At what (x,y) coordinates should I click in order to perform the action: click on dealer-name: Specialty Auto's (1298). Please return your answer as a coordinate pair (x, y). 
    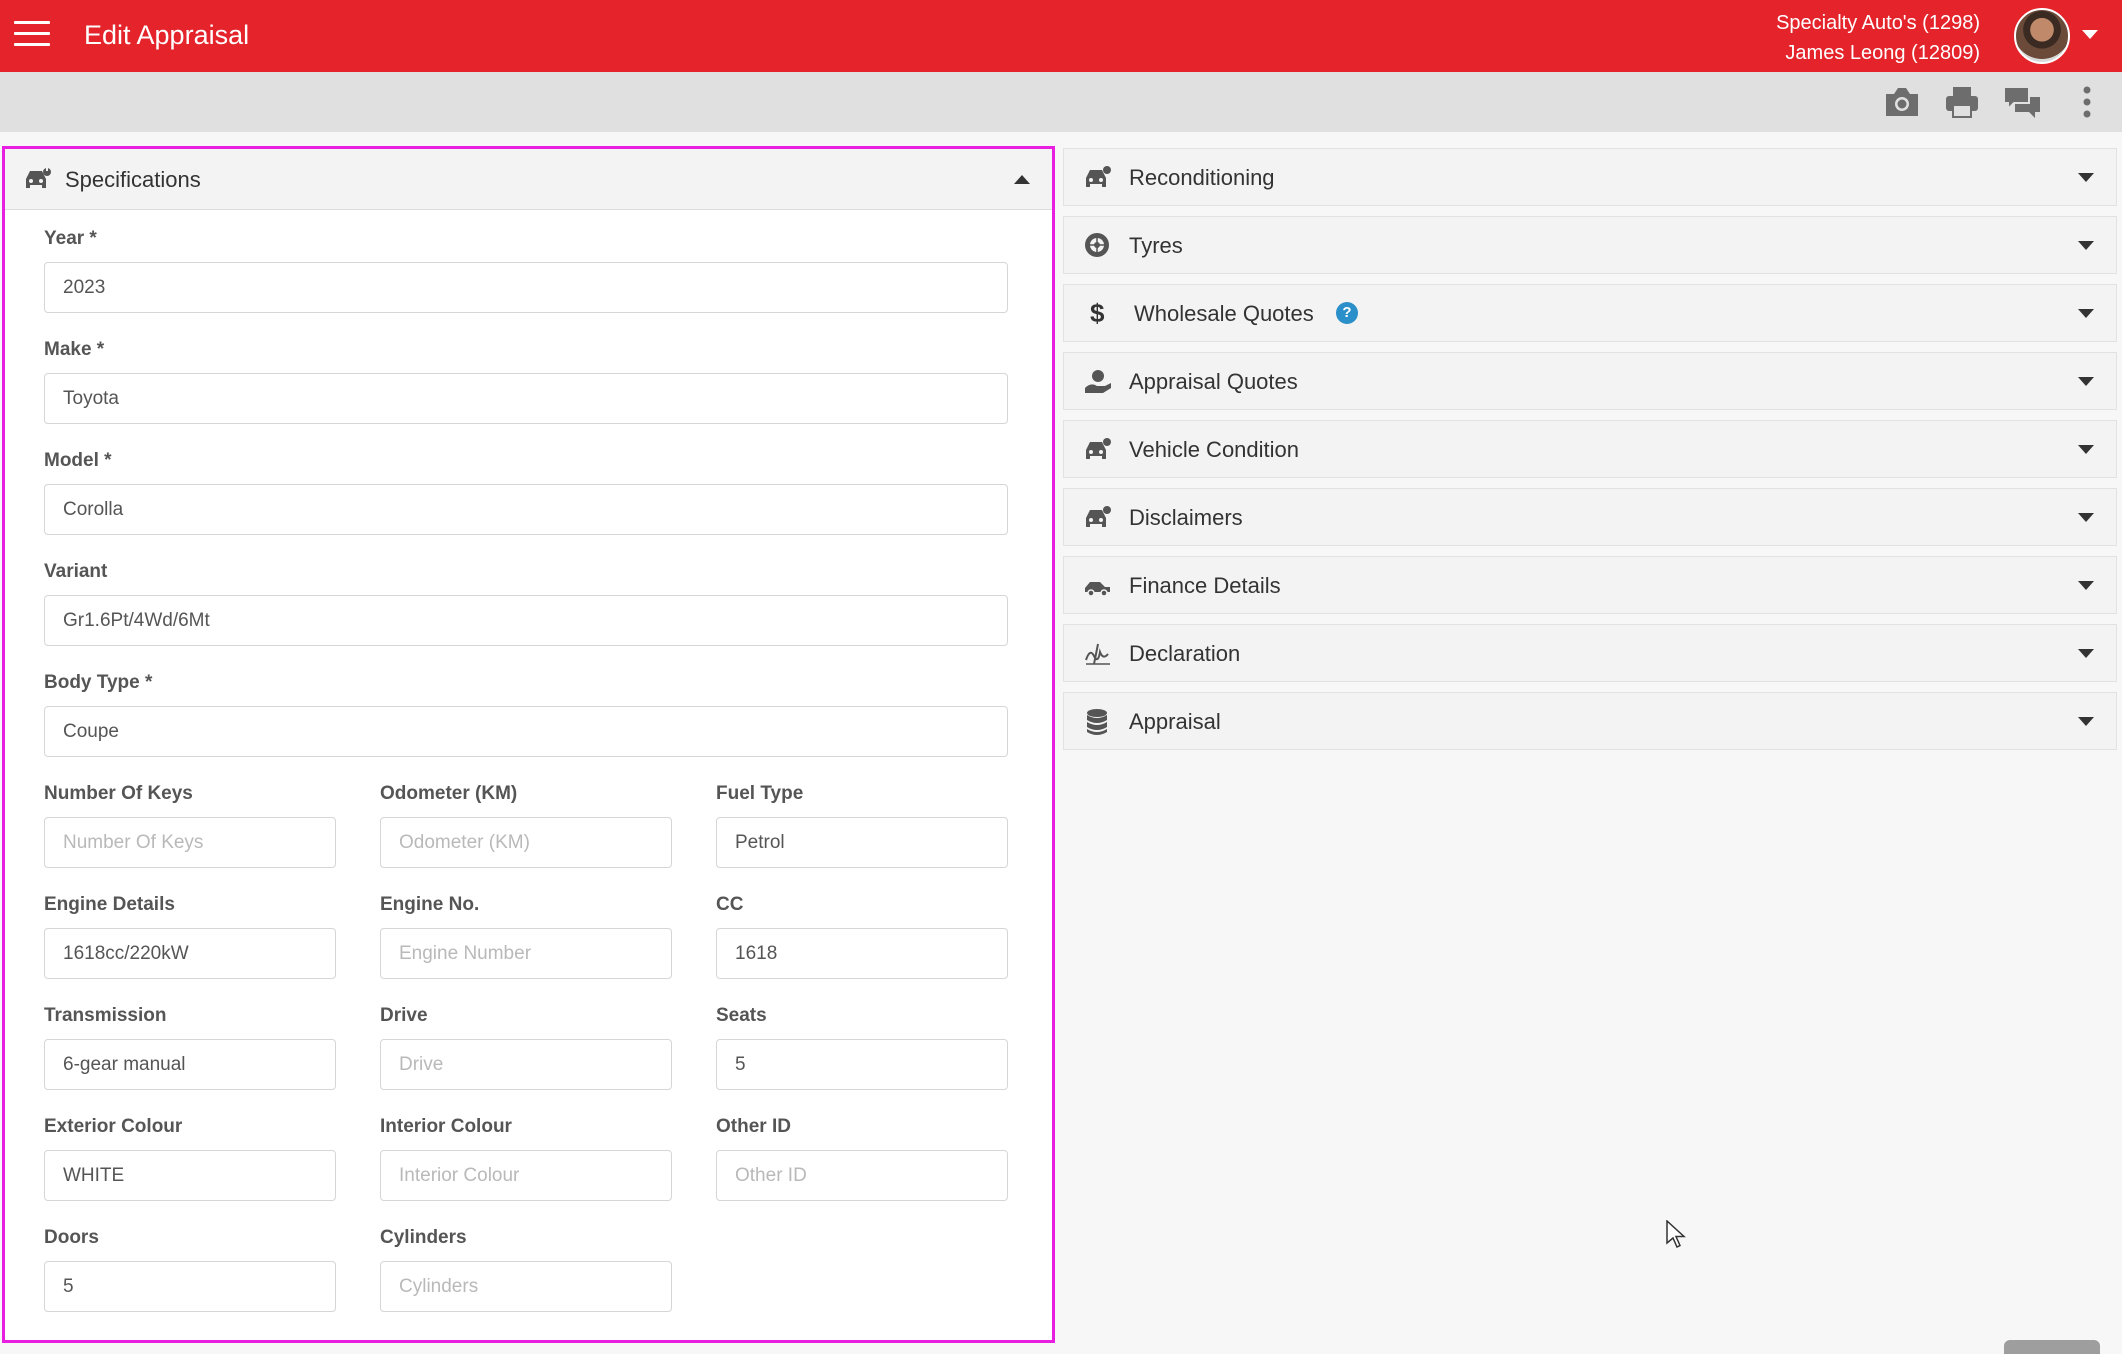
    Looking at the image, I should click on (1878, 23).